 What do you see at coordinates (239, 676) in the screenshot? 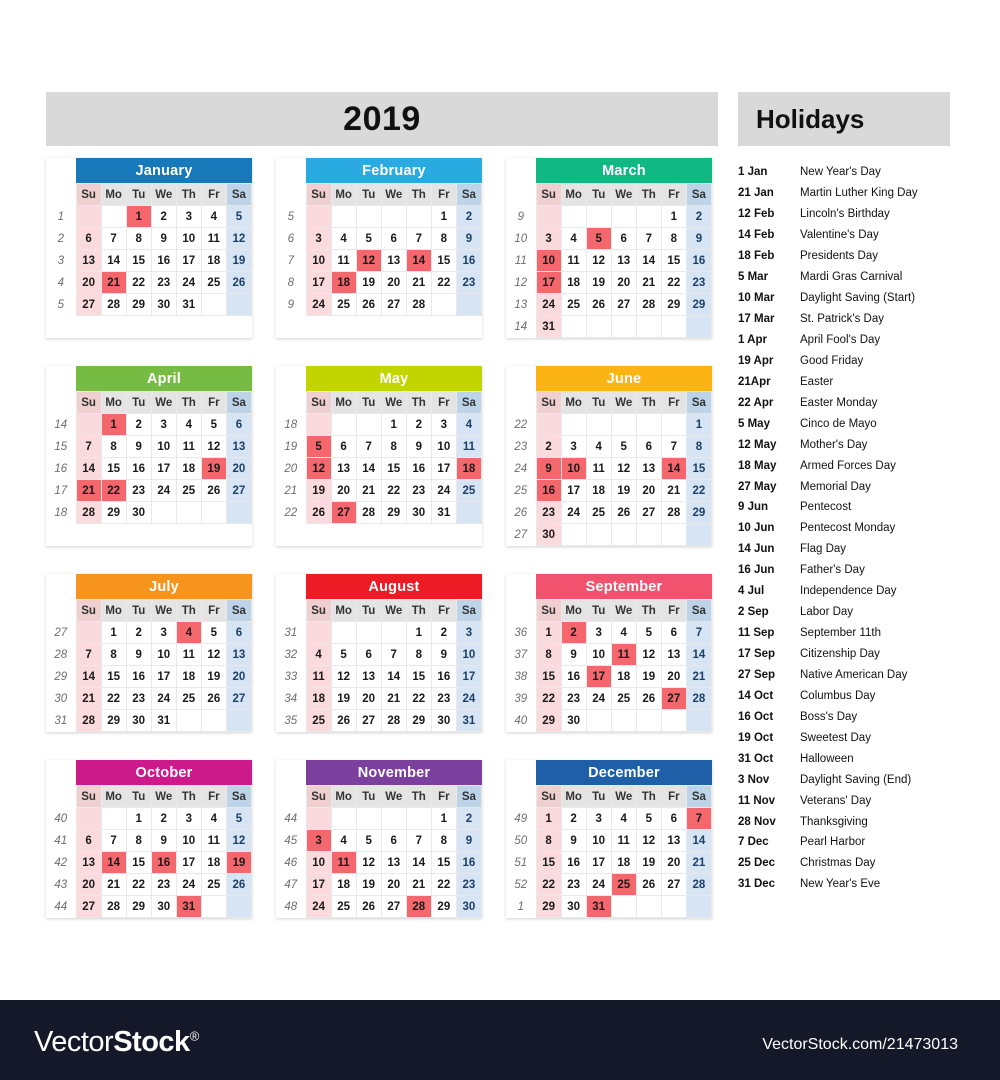
I see `day-cell: 20` at bounding box center [239, 676].